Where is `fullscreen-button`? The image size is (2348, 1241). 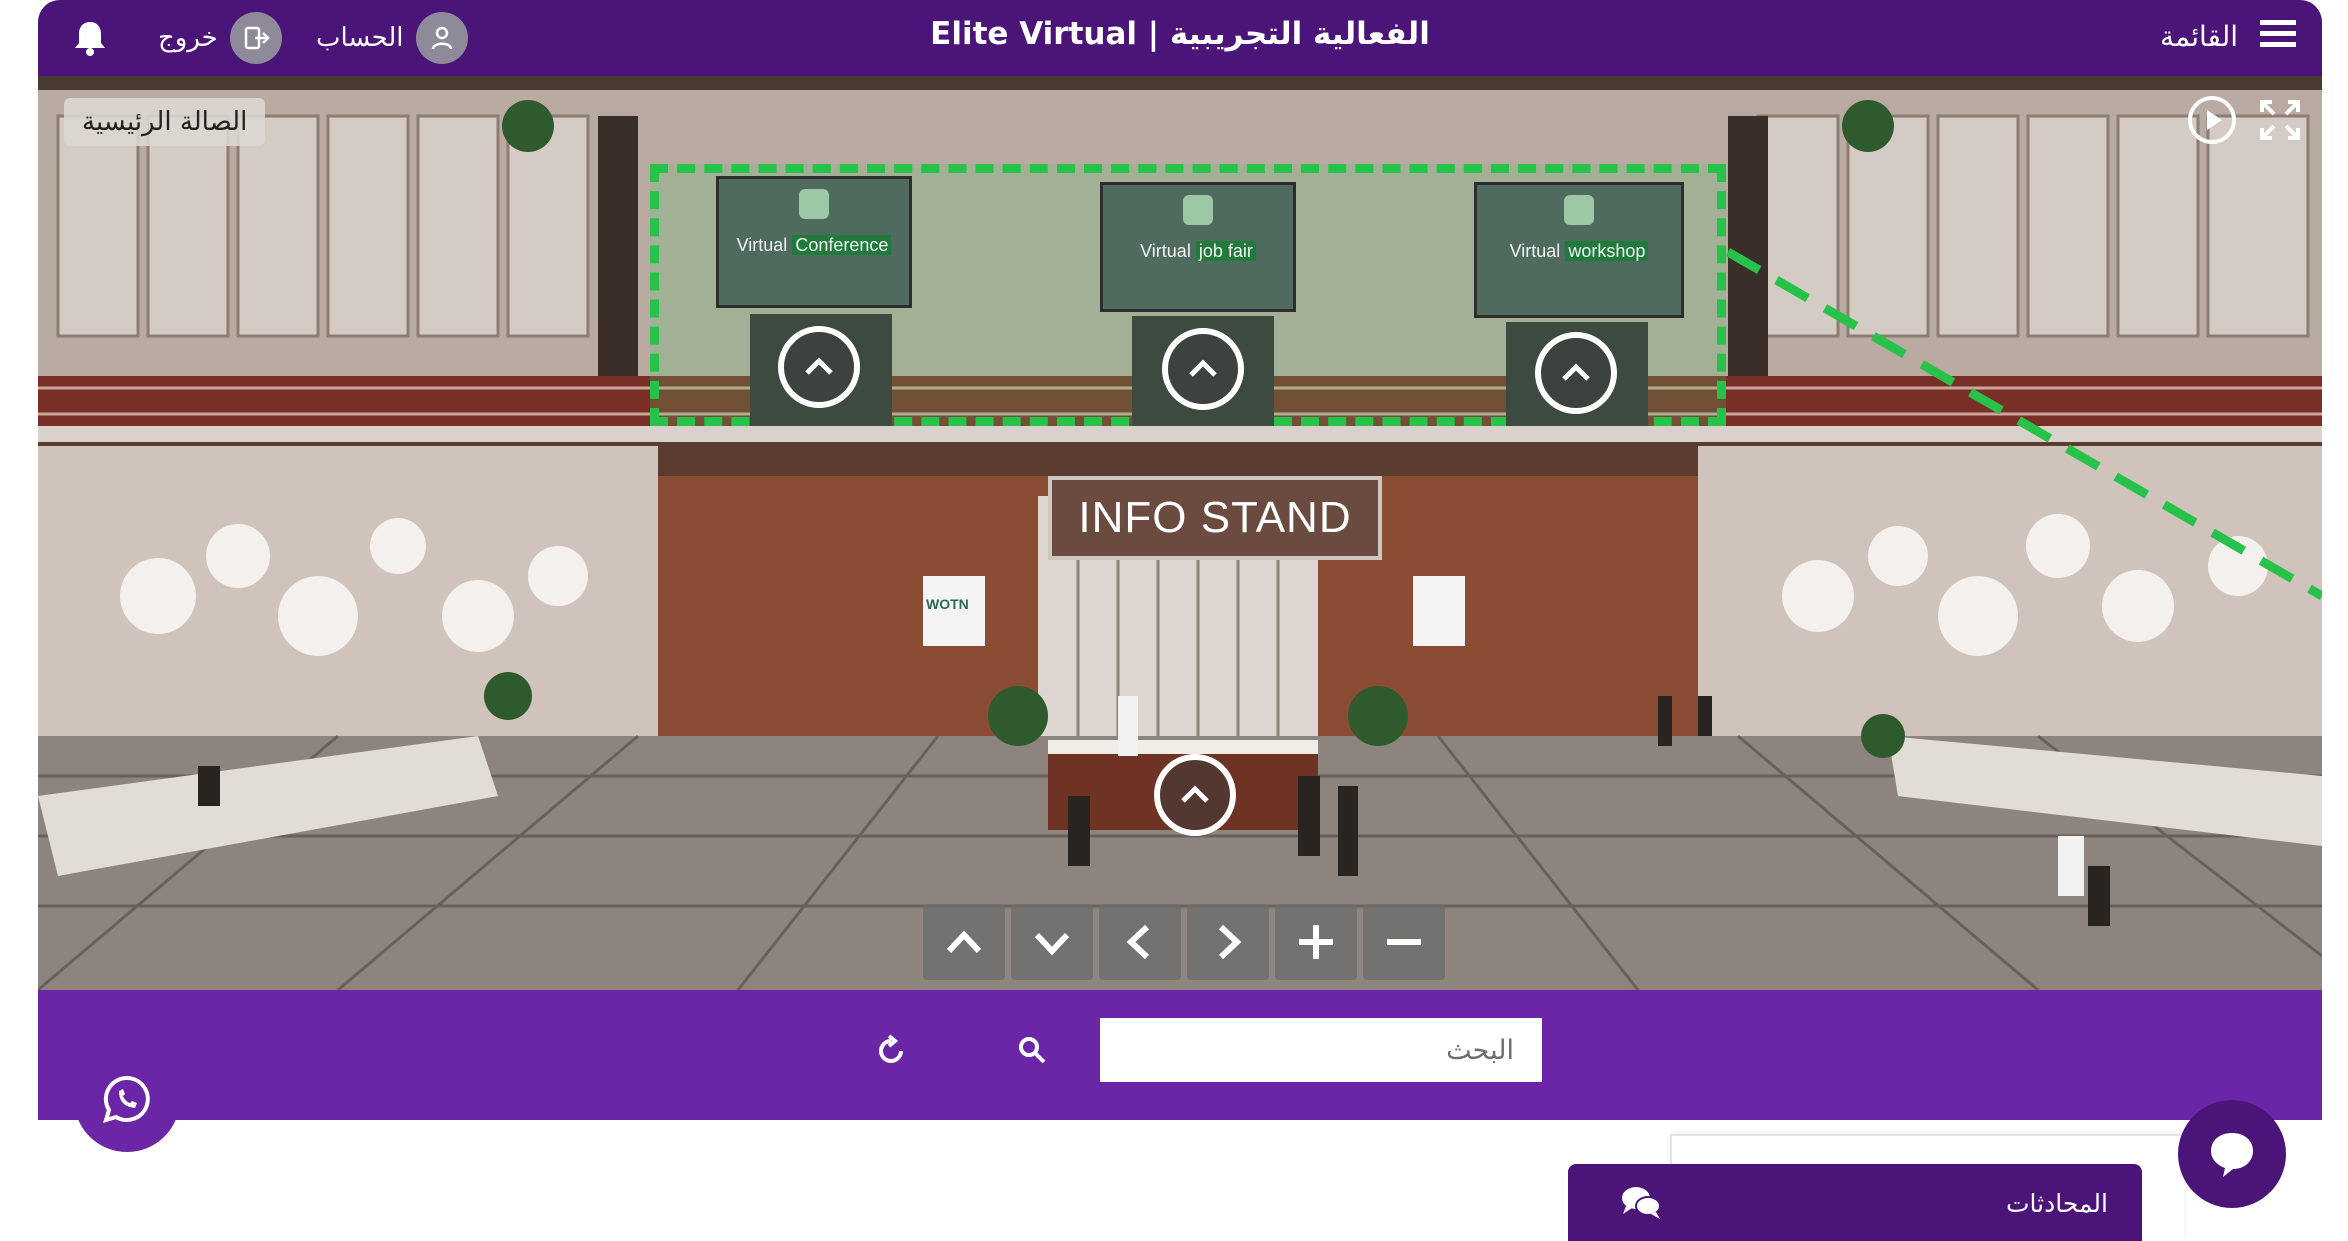 fullscreen-button is located at coordinates (2280, 120).